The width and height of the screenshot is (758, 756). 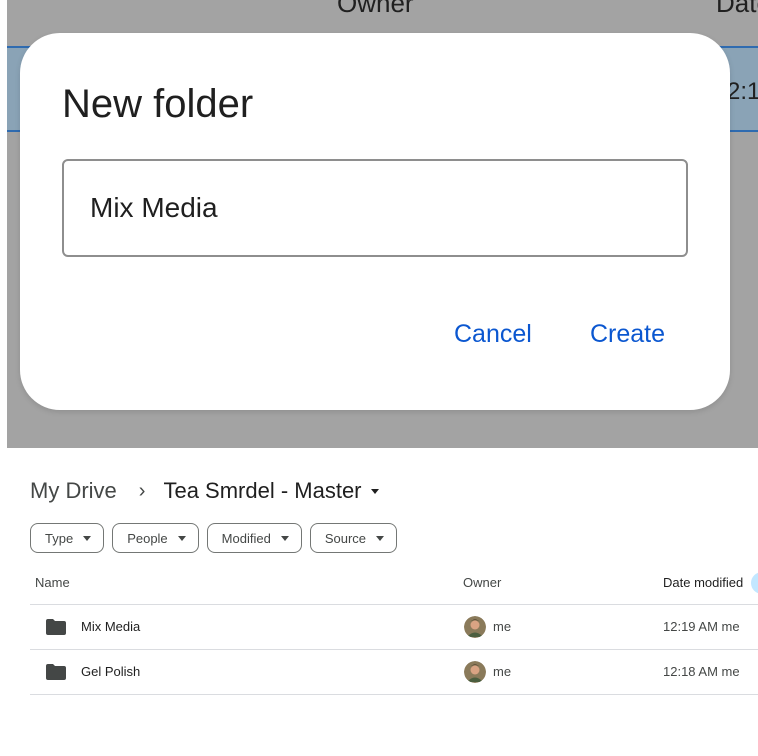 I want to click on column-header-owner: Owner, so click(x=482, y=582).